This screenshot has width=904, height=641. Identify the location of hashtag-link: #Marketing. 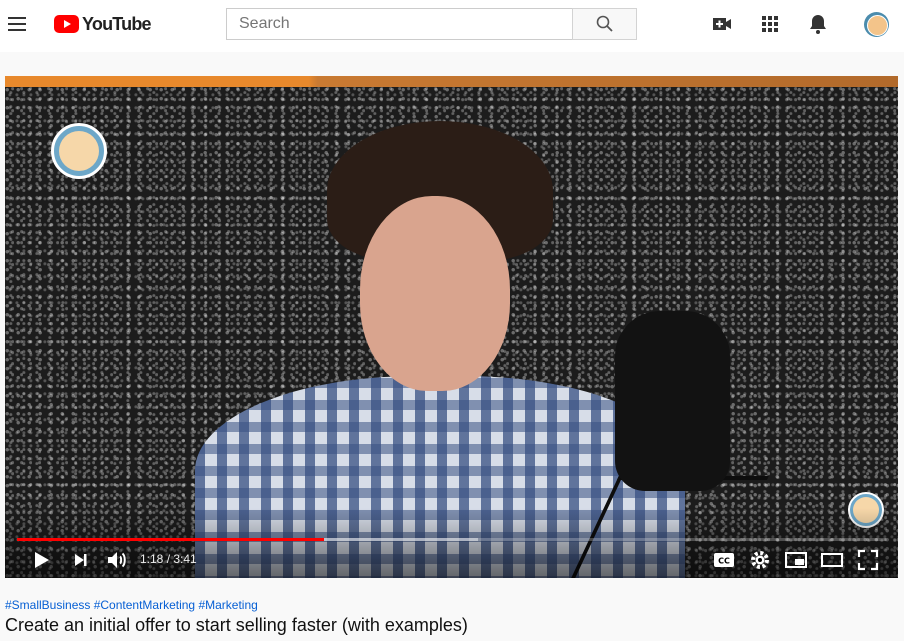
(227, 605).